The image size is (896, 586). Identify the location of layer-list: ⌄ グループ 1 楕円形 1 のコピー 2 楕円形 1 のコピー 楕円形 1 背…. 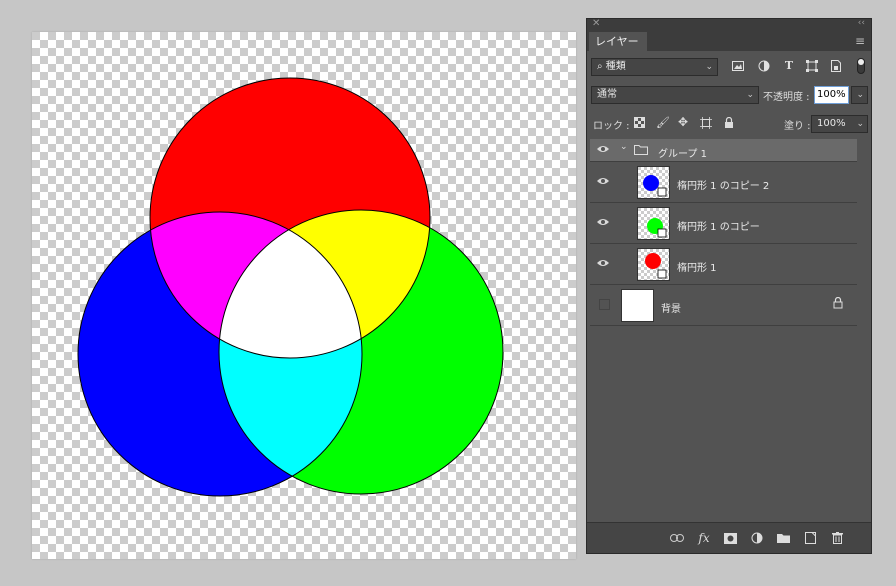
(723, 234).